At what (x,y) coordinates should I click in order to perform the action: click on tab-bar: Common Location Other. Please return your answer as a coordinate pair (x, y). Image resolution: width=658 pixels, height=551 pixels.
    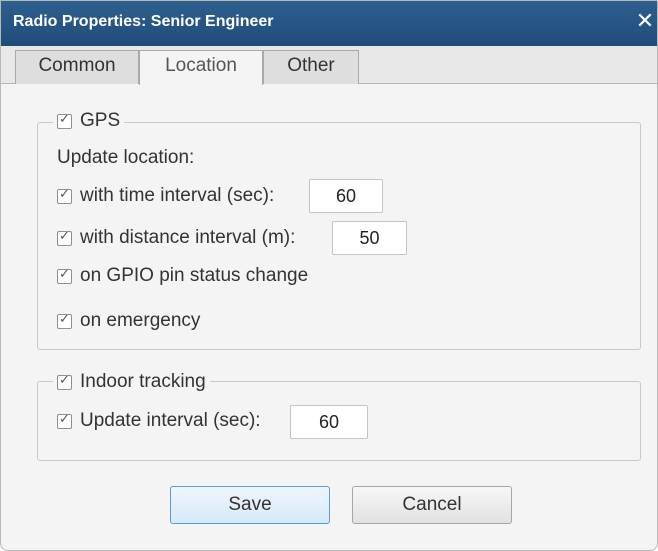
    Looking at the image, I should click on (329, 65).